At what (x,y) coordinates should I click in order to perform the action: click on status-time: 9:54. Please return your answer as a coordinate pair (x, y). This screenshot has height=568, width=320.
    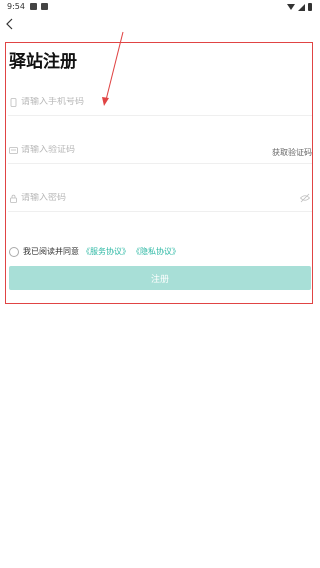
    Looking at the image, I should click on (16, 6).